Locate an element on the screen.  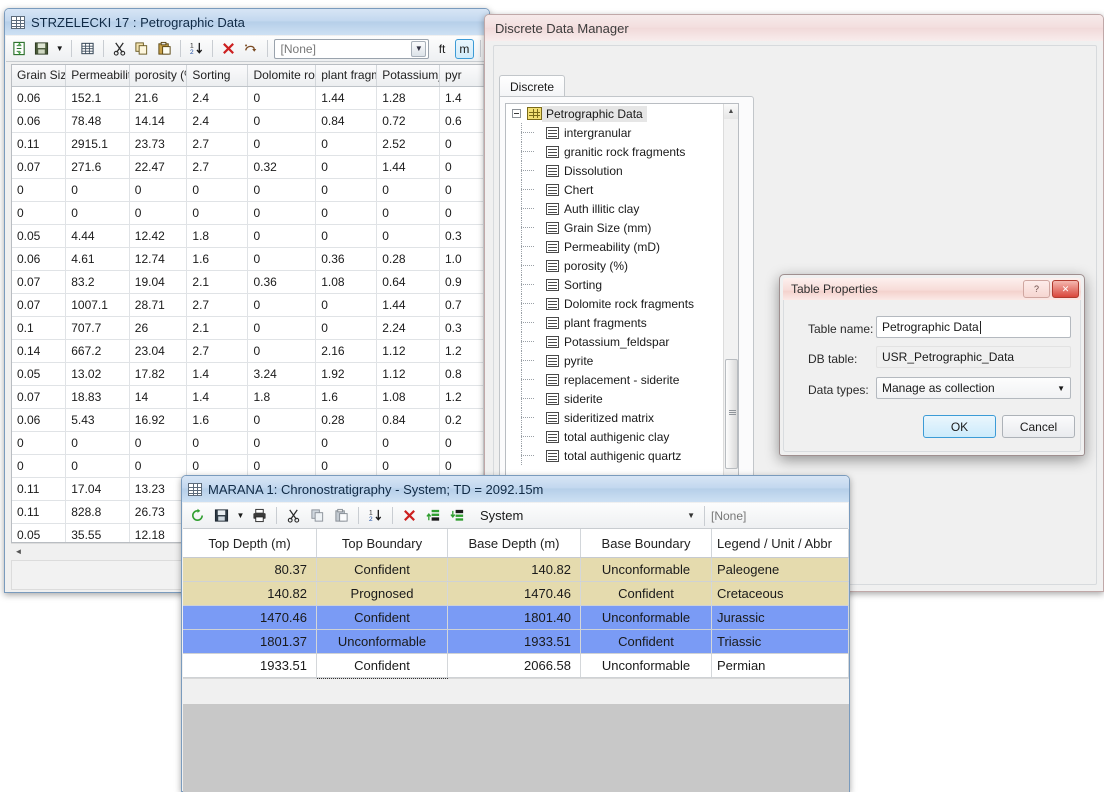
table-cell: 1801.37 is located at coordinates (250, 641).